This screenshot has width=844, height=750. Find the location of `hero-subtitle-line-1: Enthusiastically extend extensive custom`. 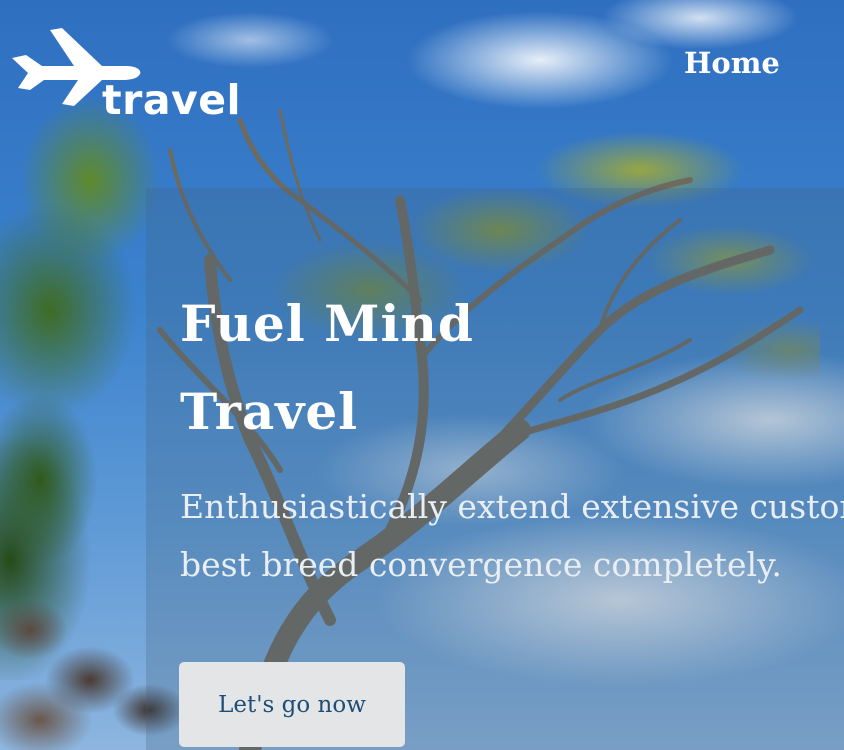

hero-subtitle-line-1: Enthusiastically extend extensive custom is located at coordinates (512, 506).